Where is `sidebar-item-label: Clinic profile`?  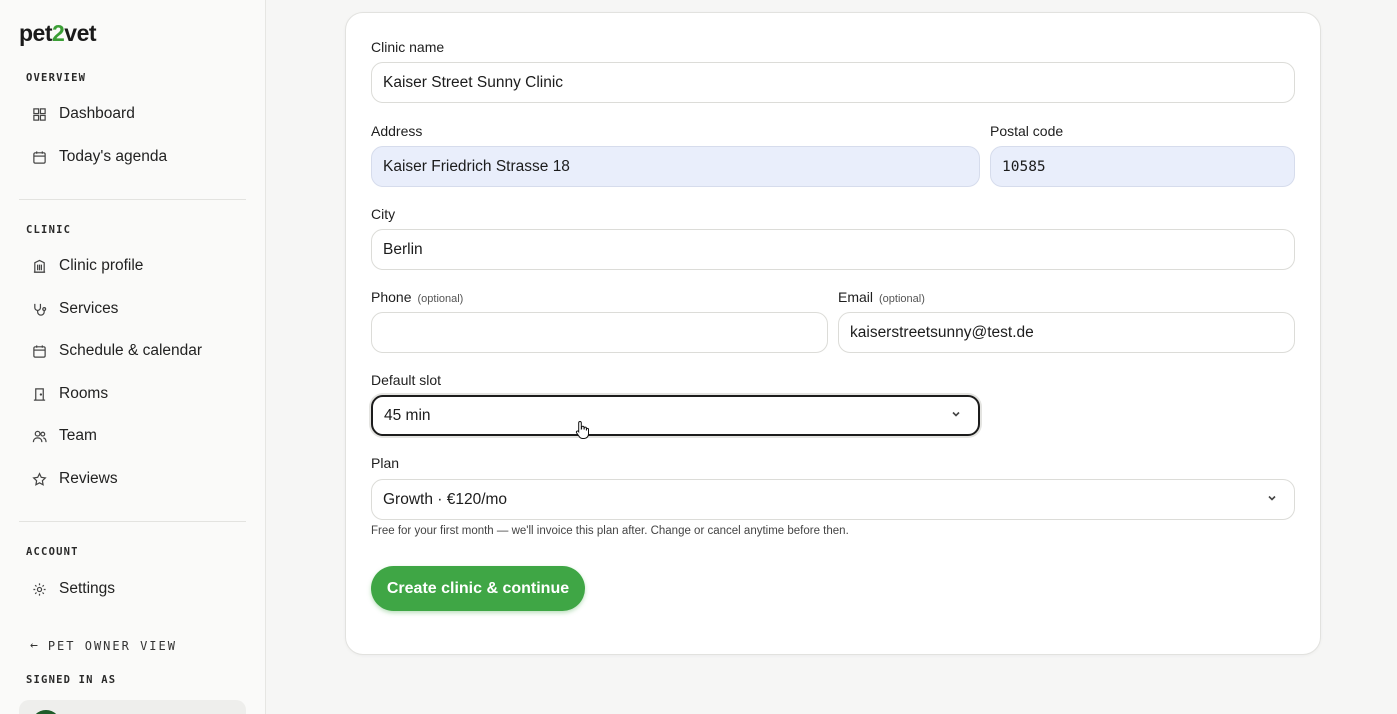 sidebar-item-label: Clinic profile is located at coordinates (101, 265).